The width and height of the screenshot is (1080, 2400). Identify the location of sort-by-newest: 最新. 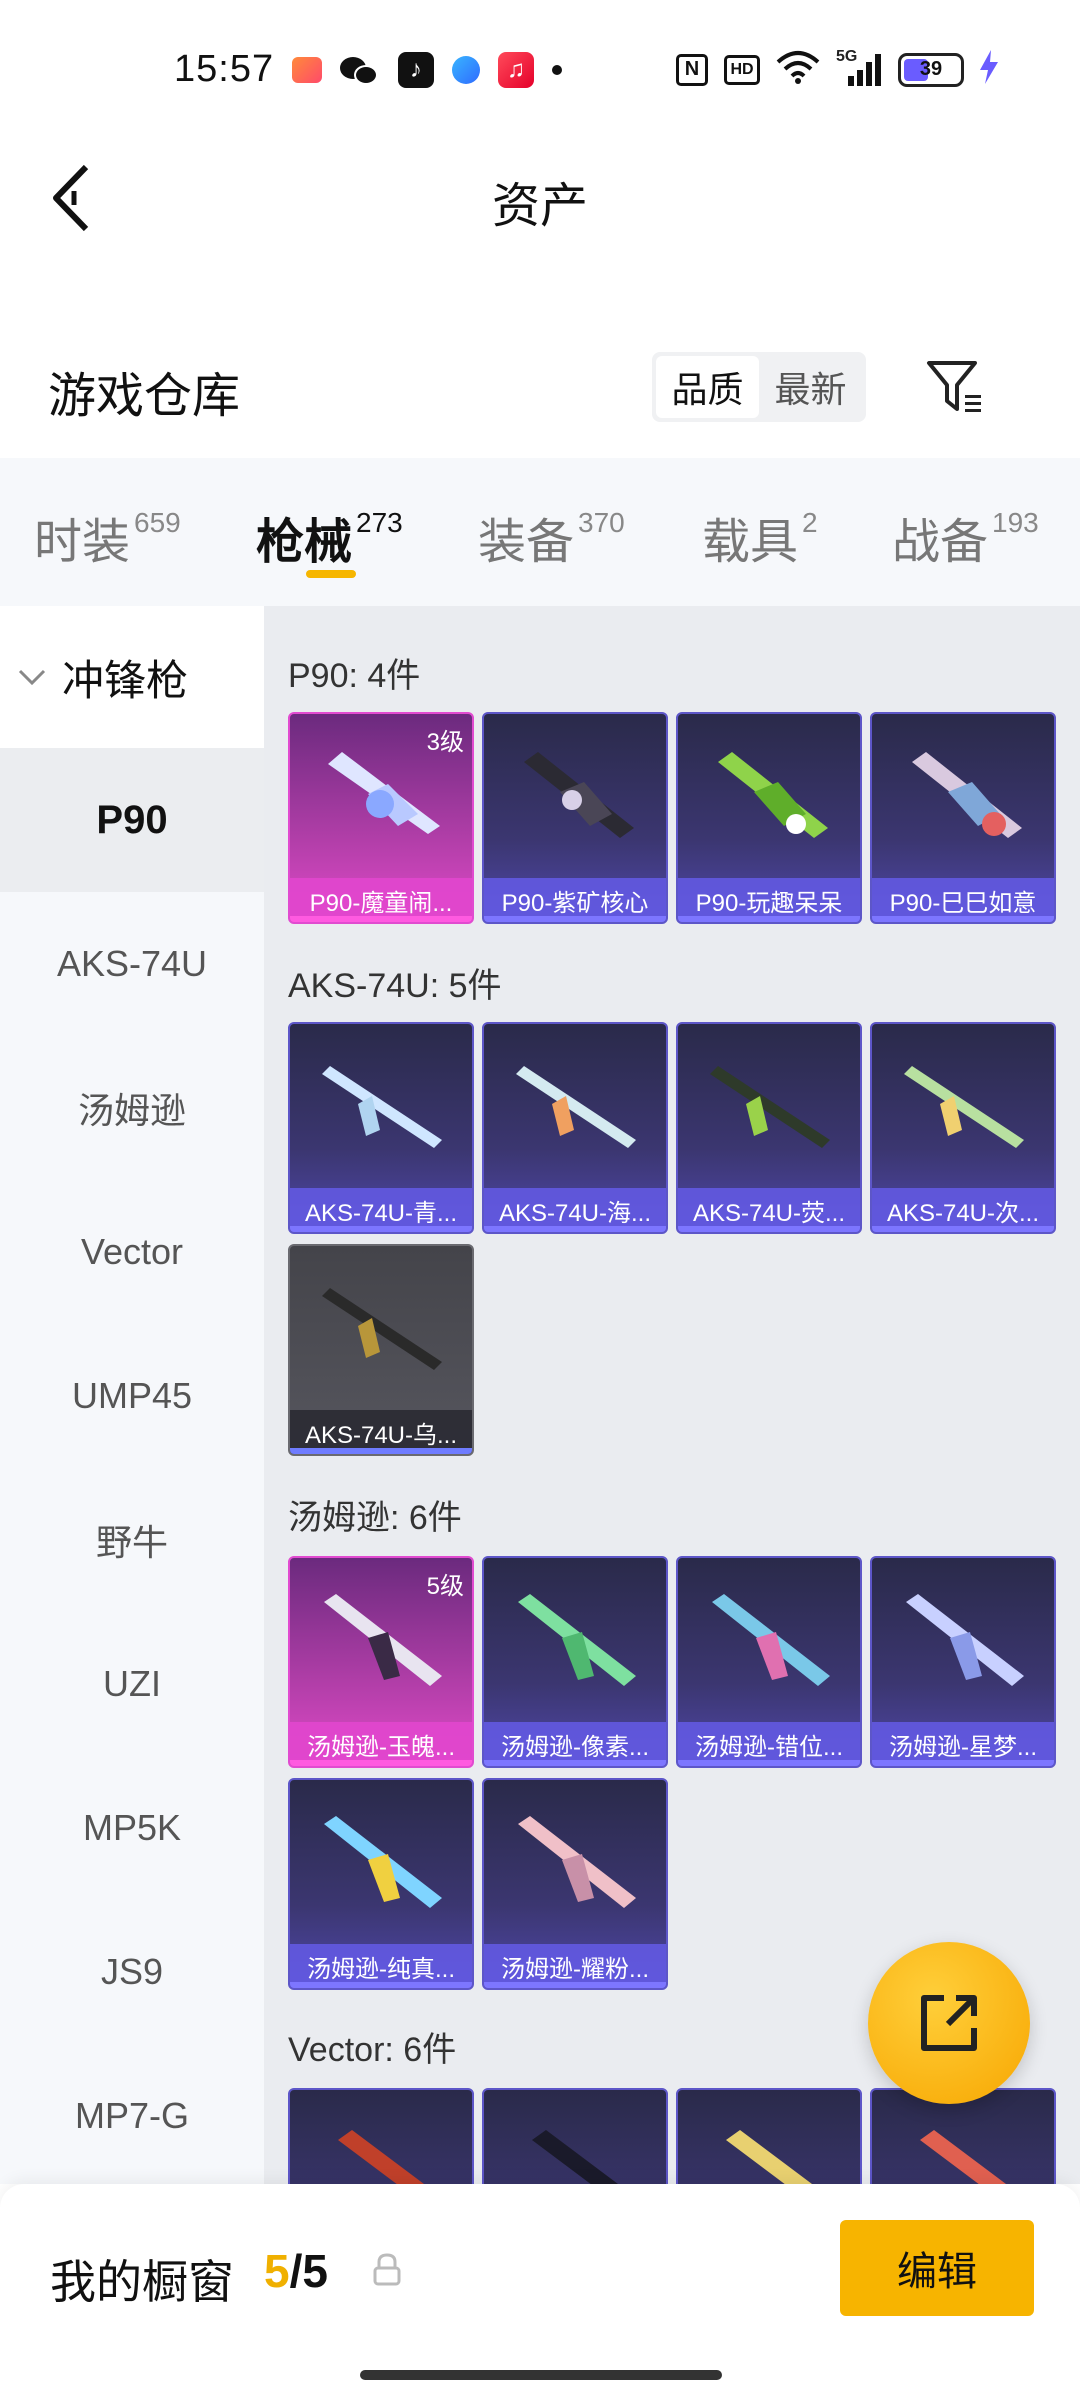
(810, 387).